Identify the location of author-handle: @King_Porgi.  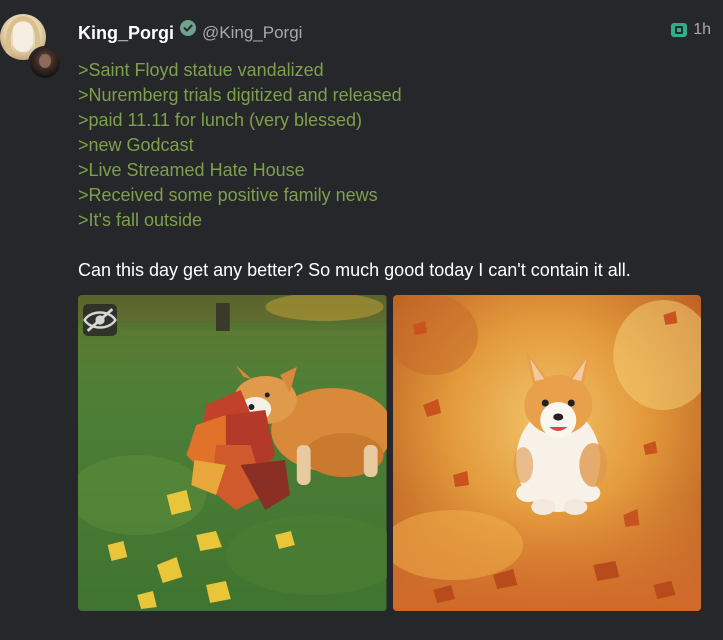
(252, 33).